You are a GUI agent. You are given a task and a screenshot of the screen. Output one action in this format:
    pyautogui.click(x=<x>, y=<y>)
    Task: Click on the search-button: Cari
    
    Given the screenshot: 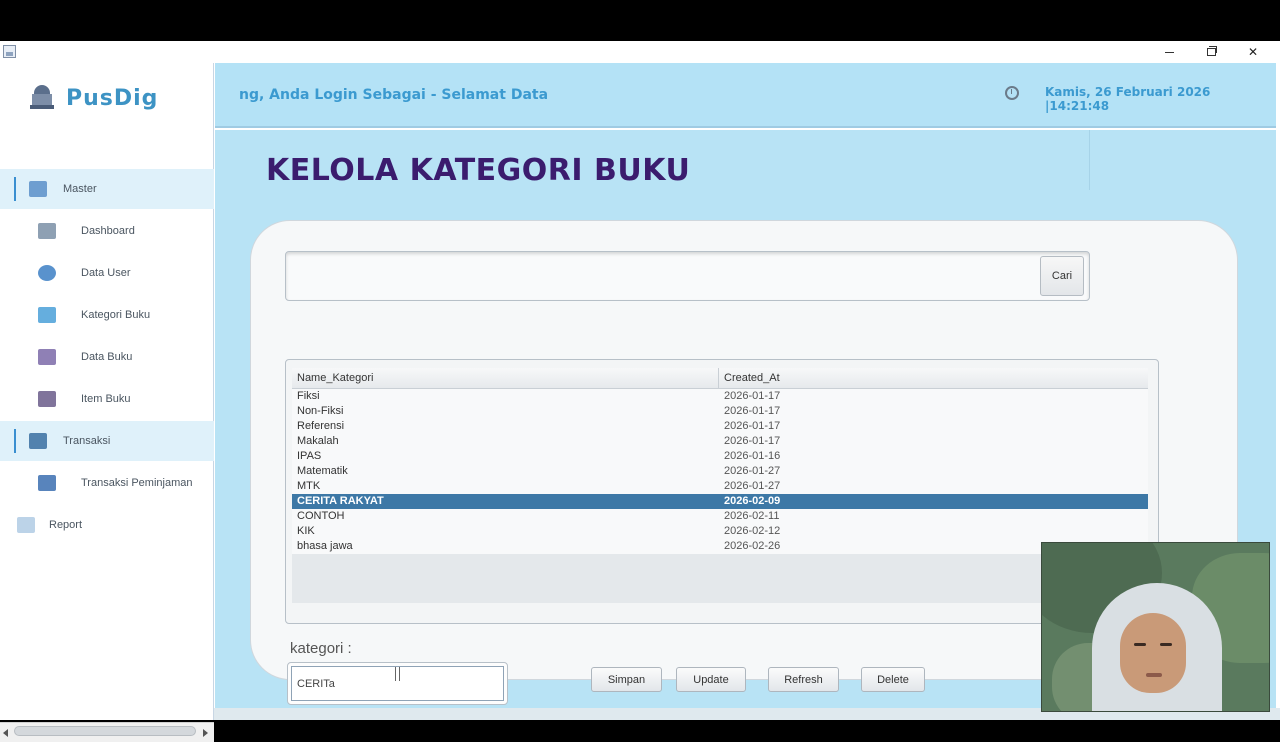 What is the action you would take?
    pyautogui.click(x=1062, y=276)
    